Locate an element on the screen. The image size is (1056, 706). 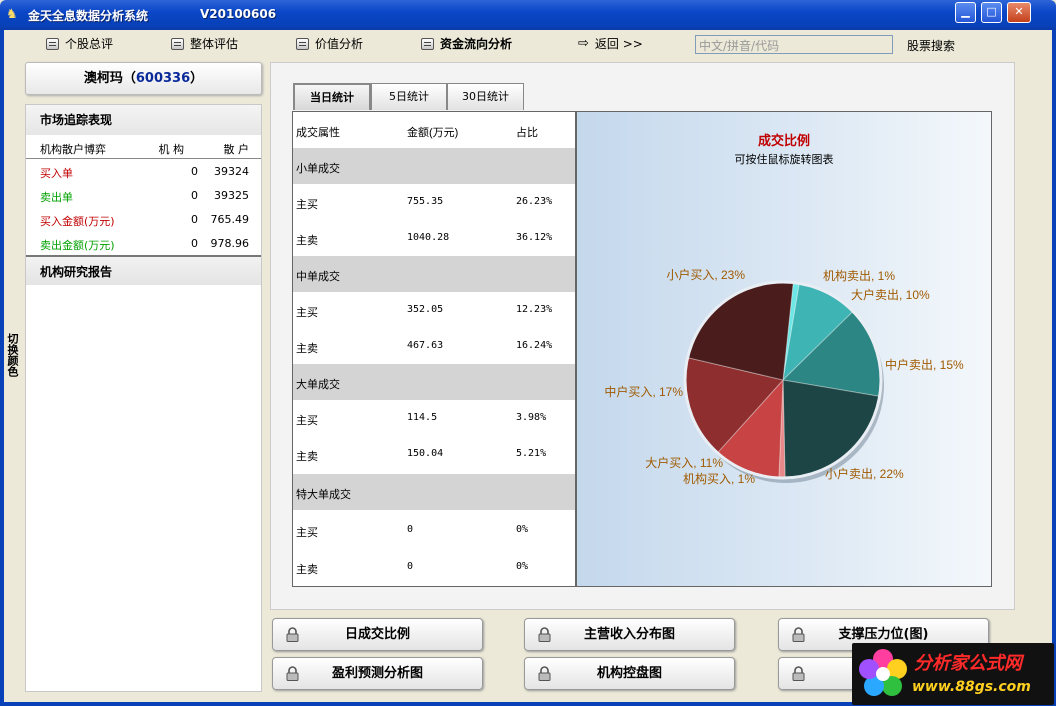
cell-ratio: 16.24% is located at coordinates (534, 345).